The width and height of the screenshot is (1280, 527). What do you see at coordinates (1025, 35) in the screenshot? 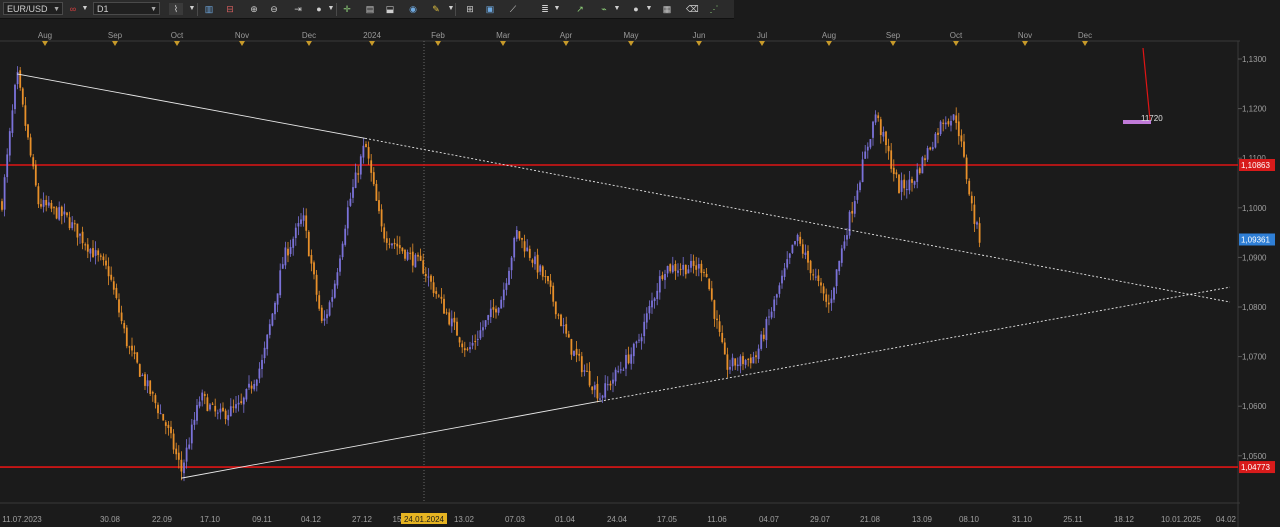
I see `month-label: Nov` at bounding box center [1025, 35].